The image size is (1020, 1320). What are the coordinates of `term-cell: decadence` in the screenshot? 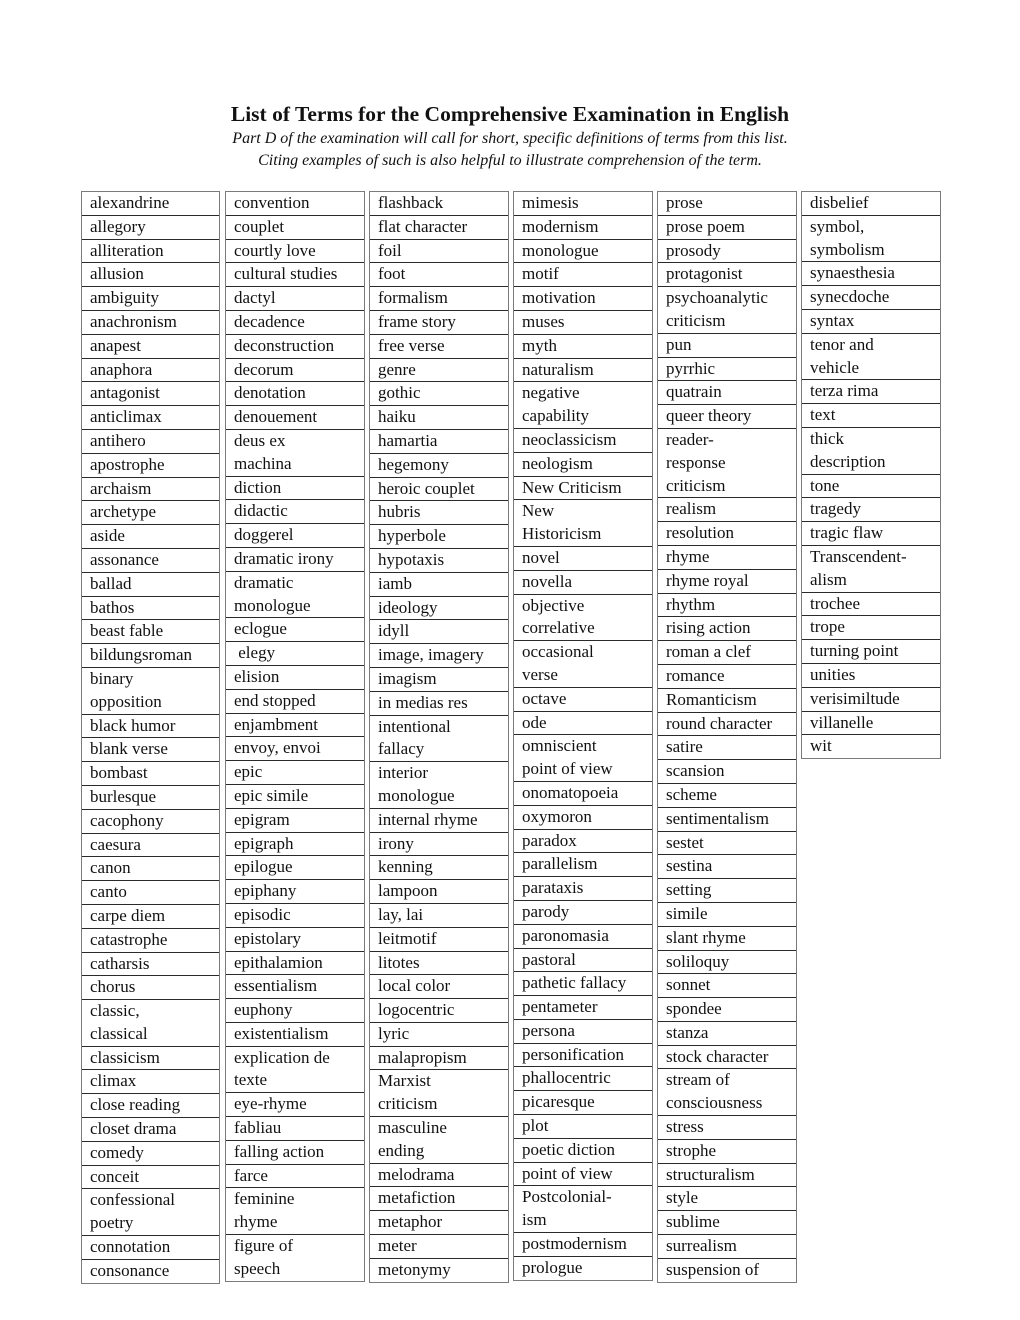 It's located at (295, 323).